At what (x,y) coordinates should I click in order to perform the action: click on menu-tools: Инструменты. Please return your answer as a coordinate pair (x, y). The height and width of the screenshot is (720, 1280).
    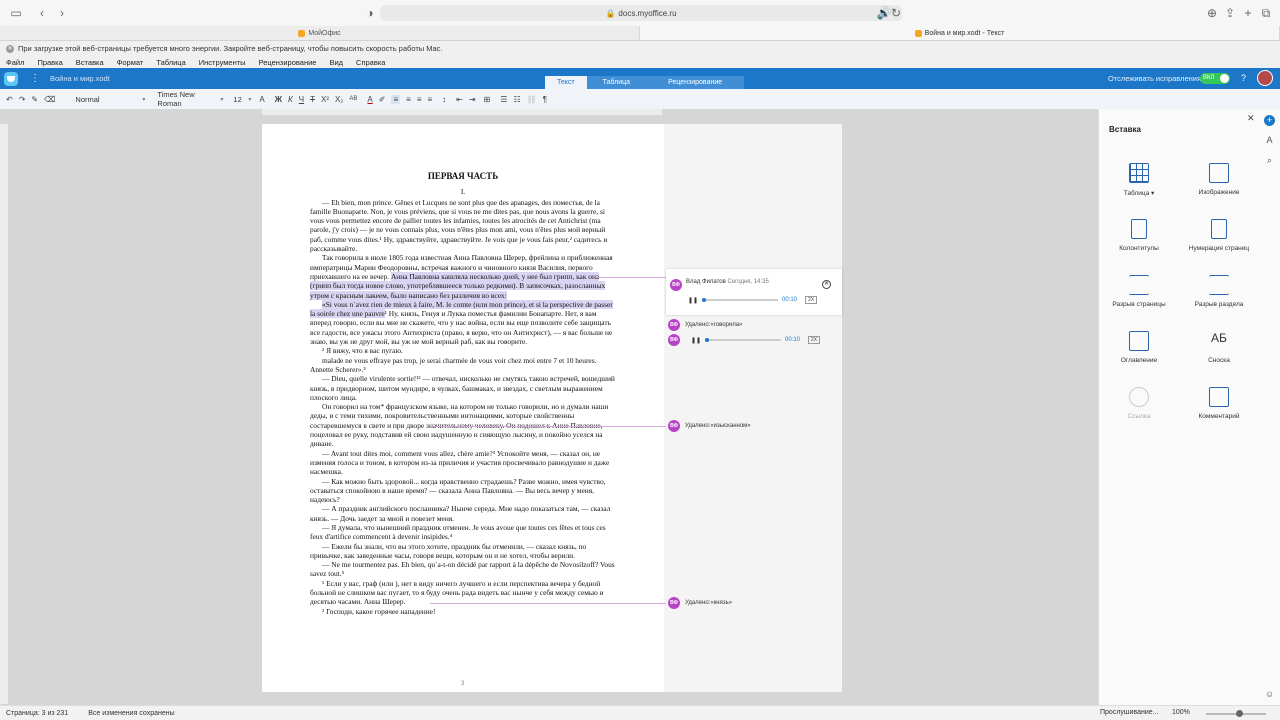
    Looking at the image, I should click on (222, 62).